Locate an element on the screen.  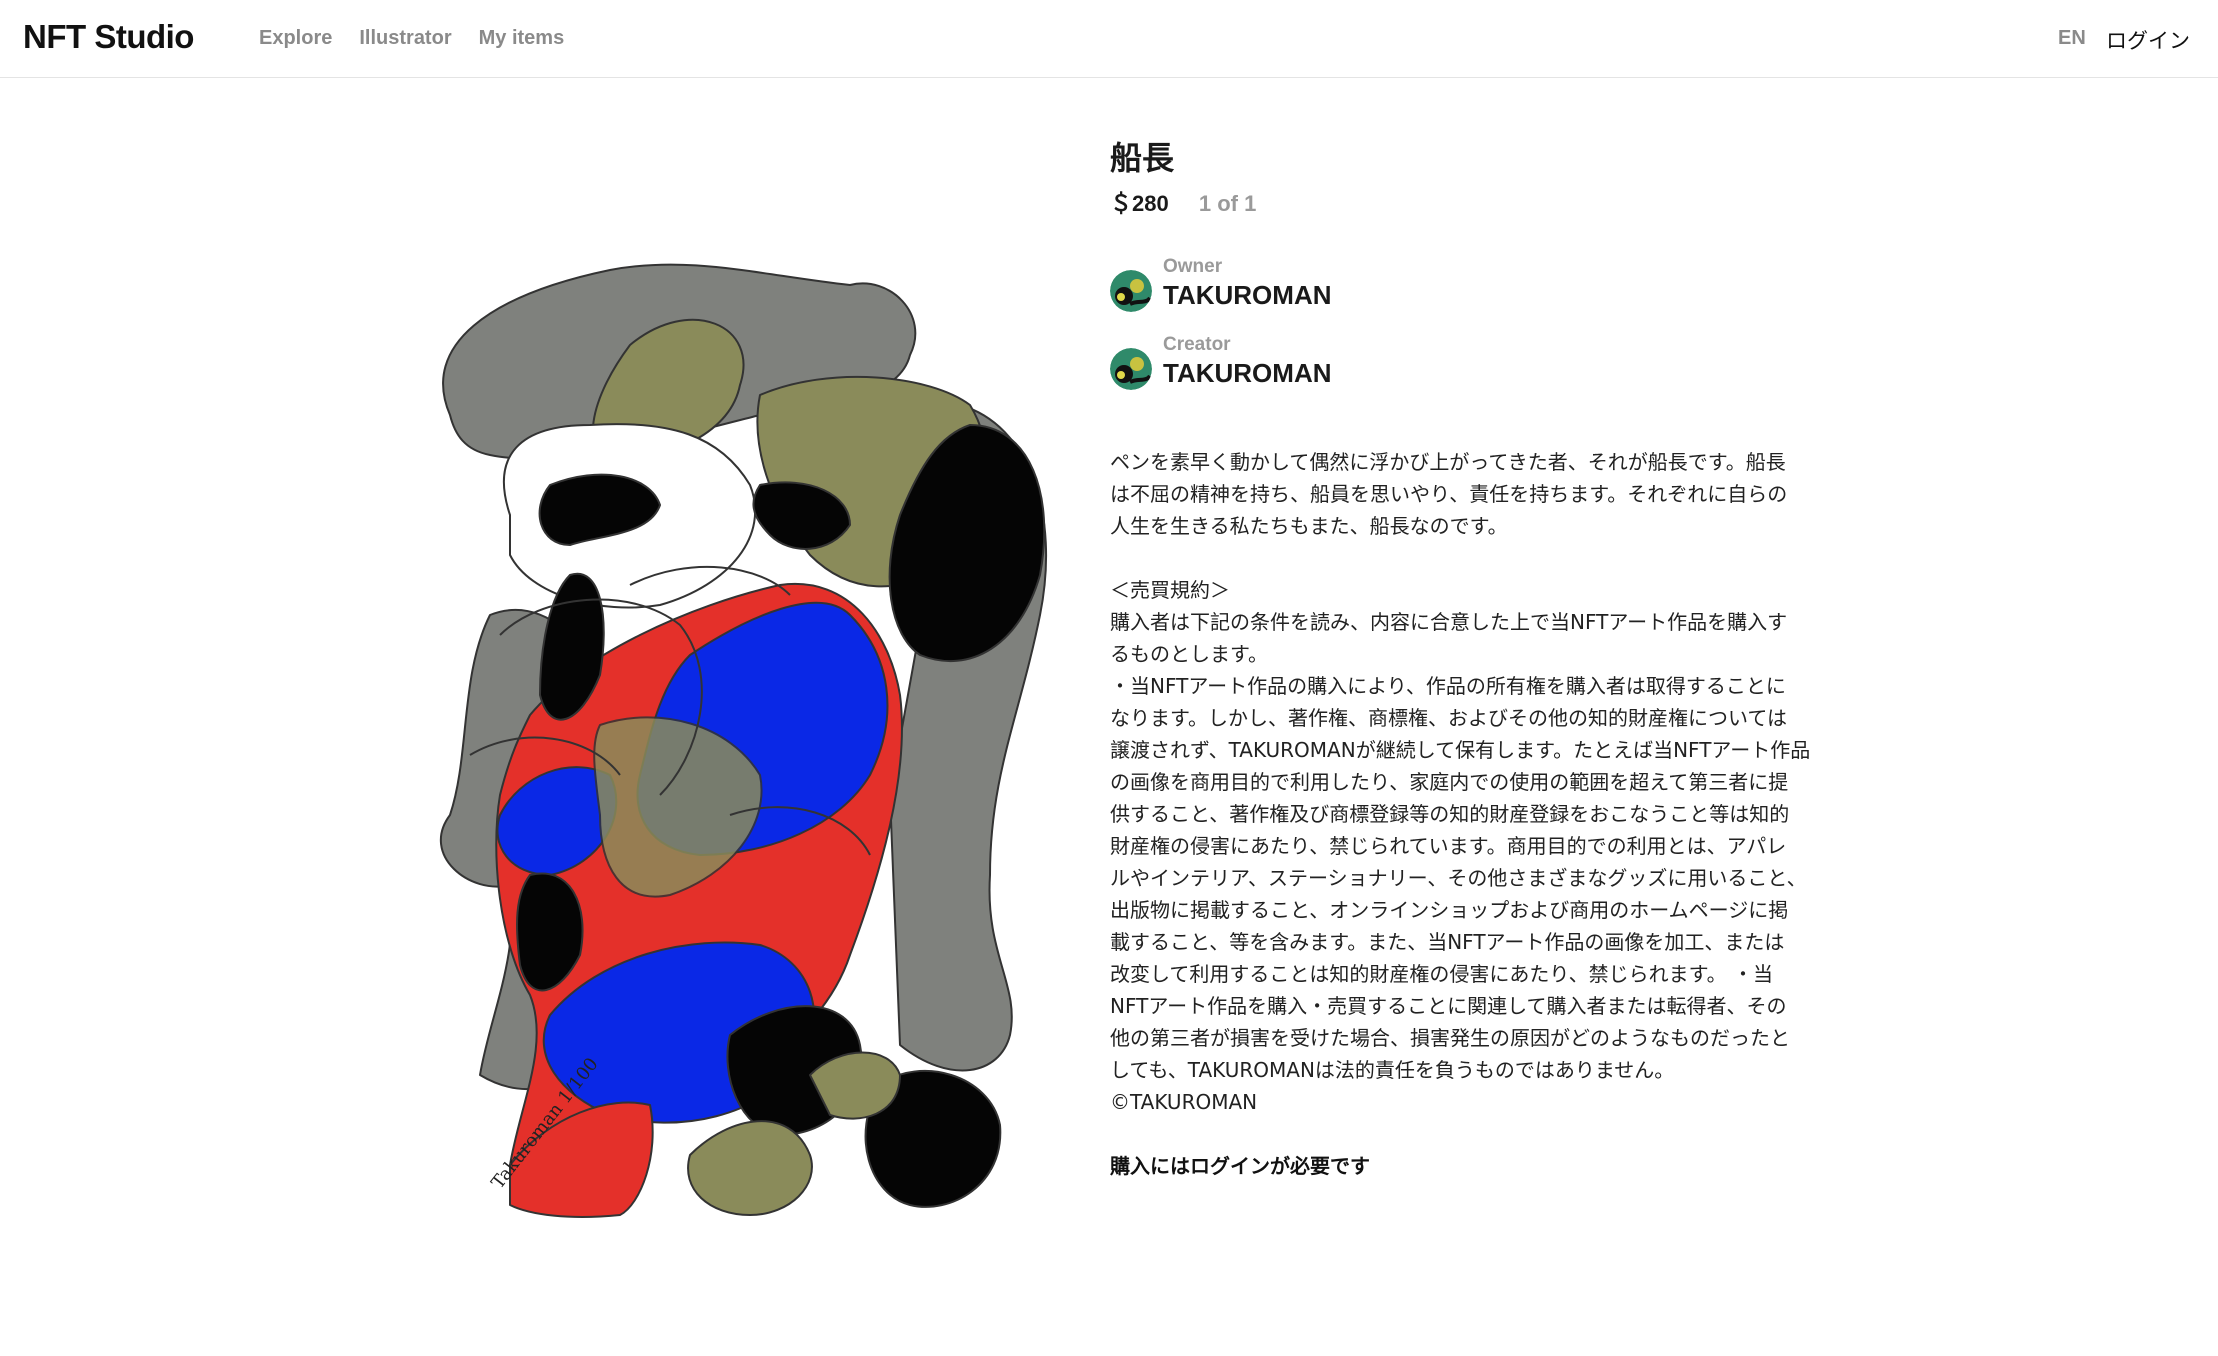
description-line: 譲渡されず、TAKUROMANが継続して保有します。たとえば当NFTアート作品 is located at coordinates (1460, 750).